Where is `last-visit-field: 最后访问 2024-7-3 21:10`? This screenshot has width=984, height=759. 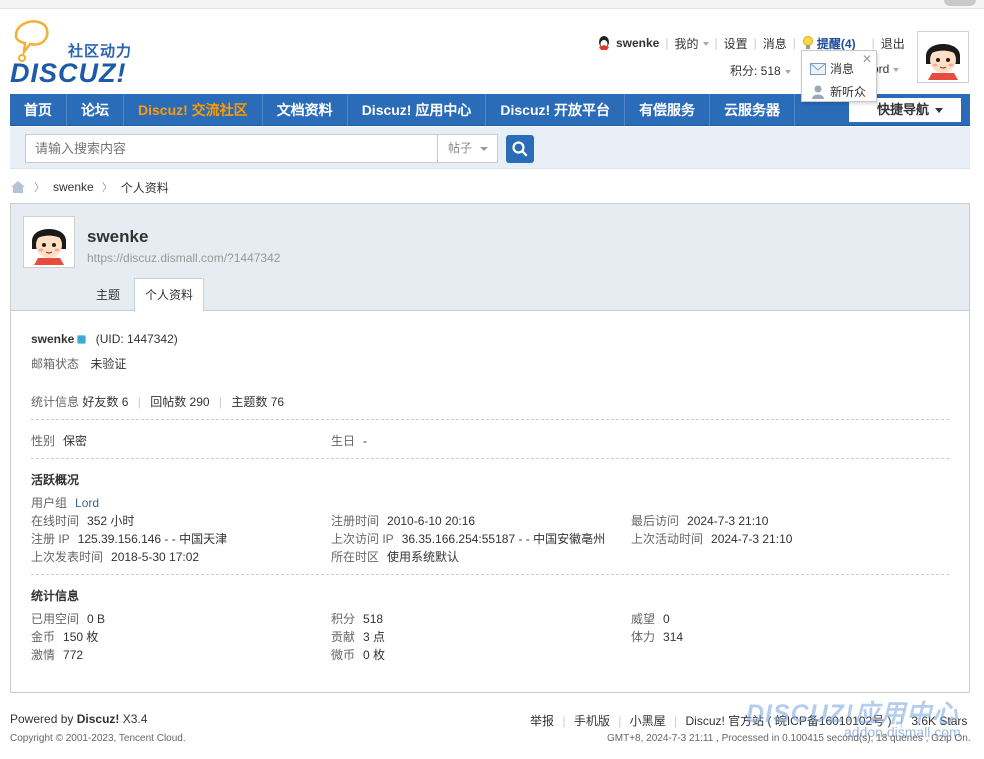 last-visit-field: 最后访问 2024-7-3 21:10 is located at coordinates (699, 520).